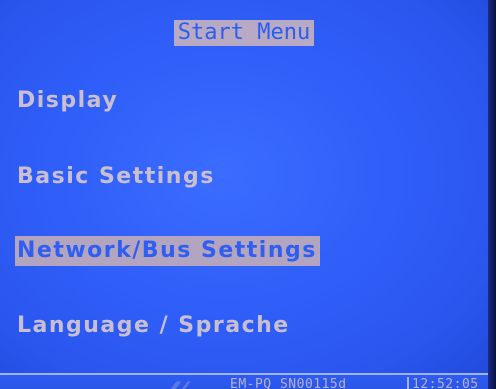 The image size is (496, 389). I want to click on device-serial: EM-PQ SN00115d, so click(288, 383).